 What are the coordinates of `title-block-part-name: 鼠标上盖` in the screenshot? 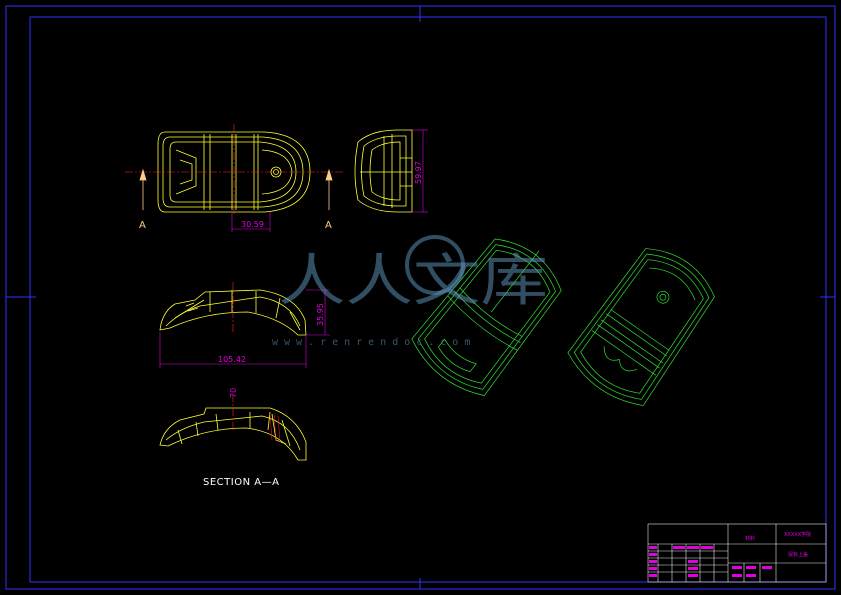 It's located at (798, 554).